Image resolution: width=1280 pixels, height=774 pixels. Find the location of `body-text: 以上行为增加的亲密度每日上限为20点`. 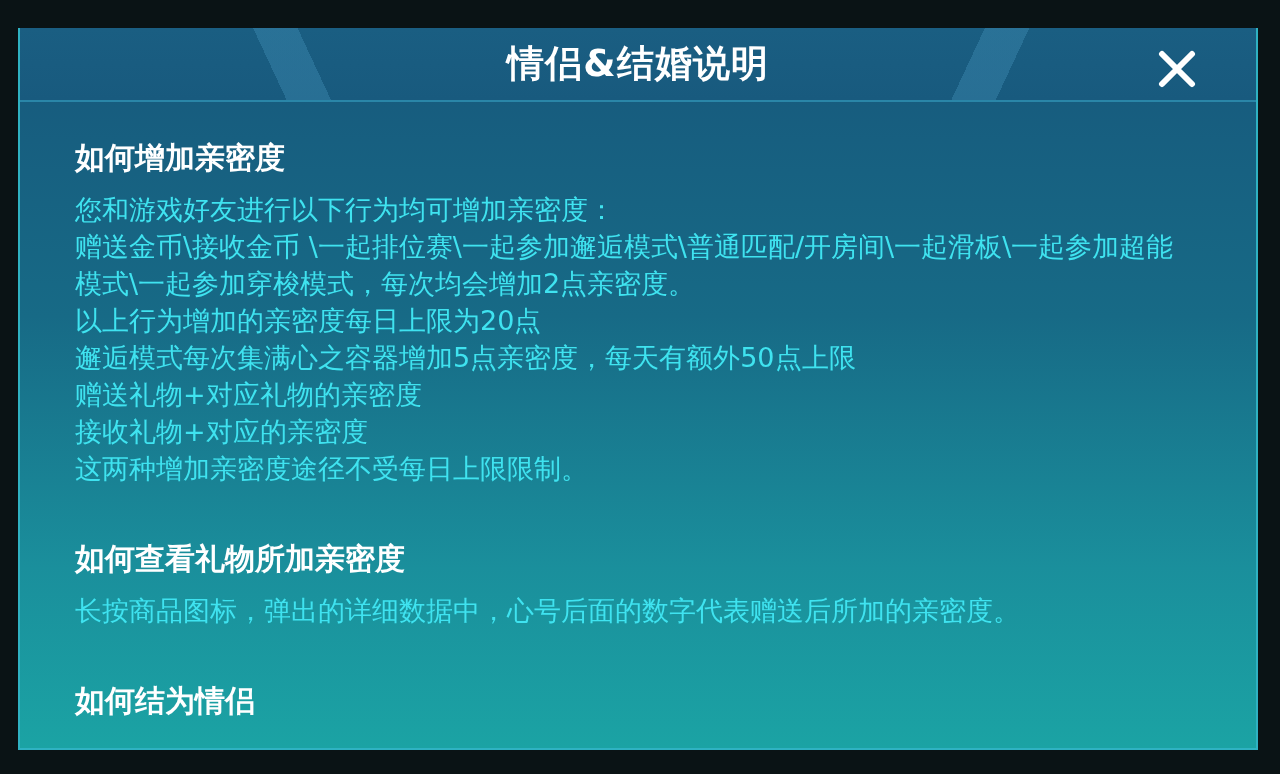

body-text: 以上行为增加的亲密度每日上限为20点 is located at coordinates (308, 321).